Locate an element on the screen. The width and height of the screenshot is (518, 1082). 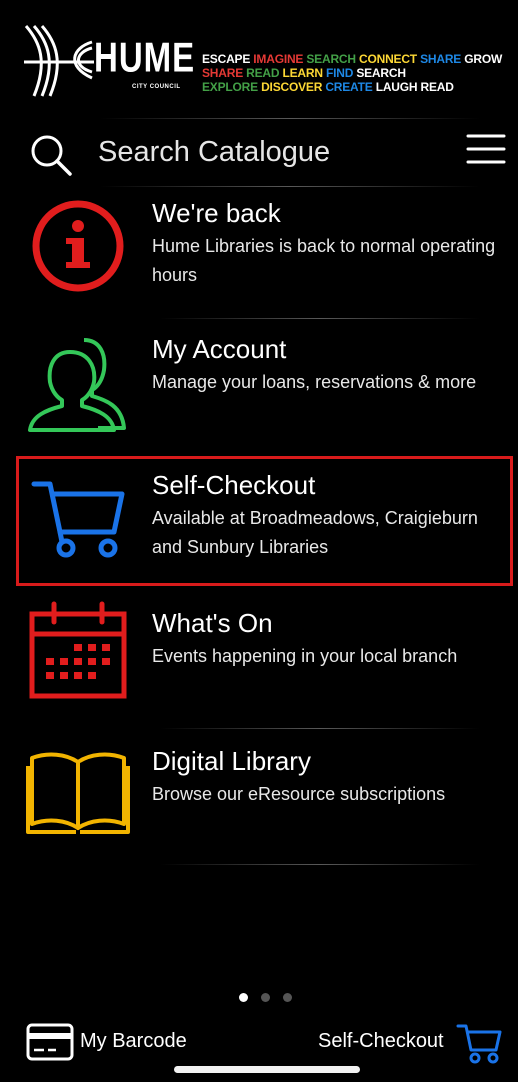
banner-word: EXPLORE is located at coordinates (230, 87).